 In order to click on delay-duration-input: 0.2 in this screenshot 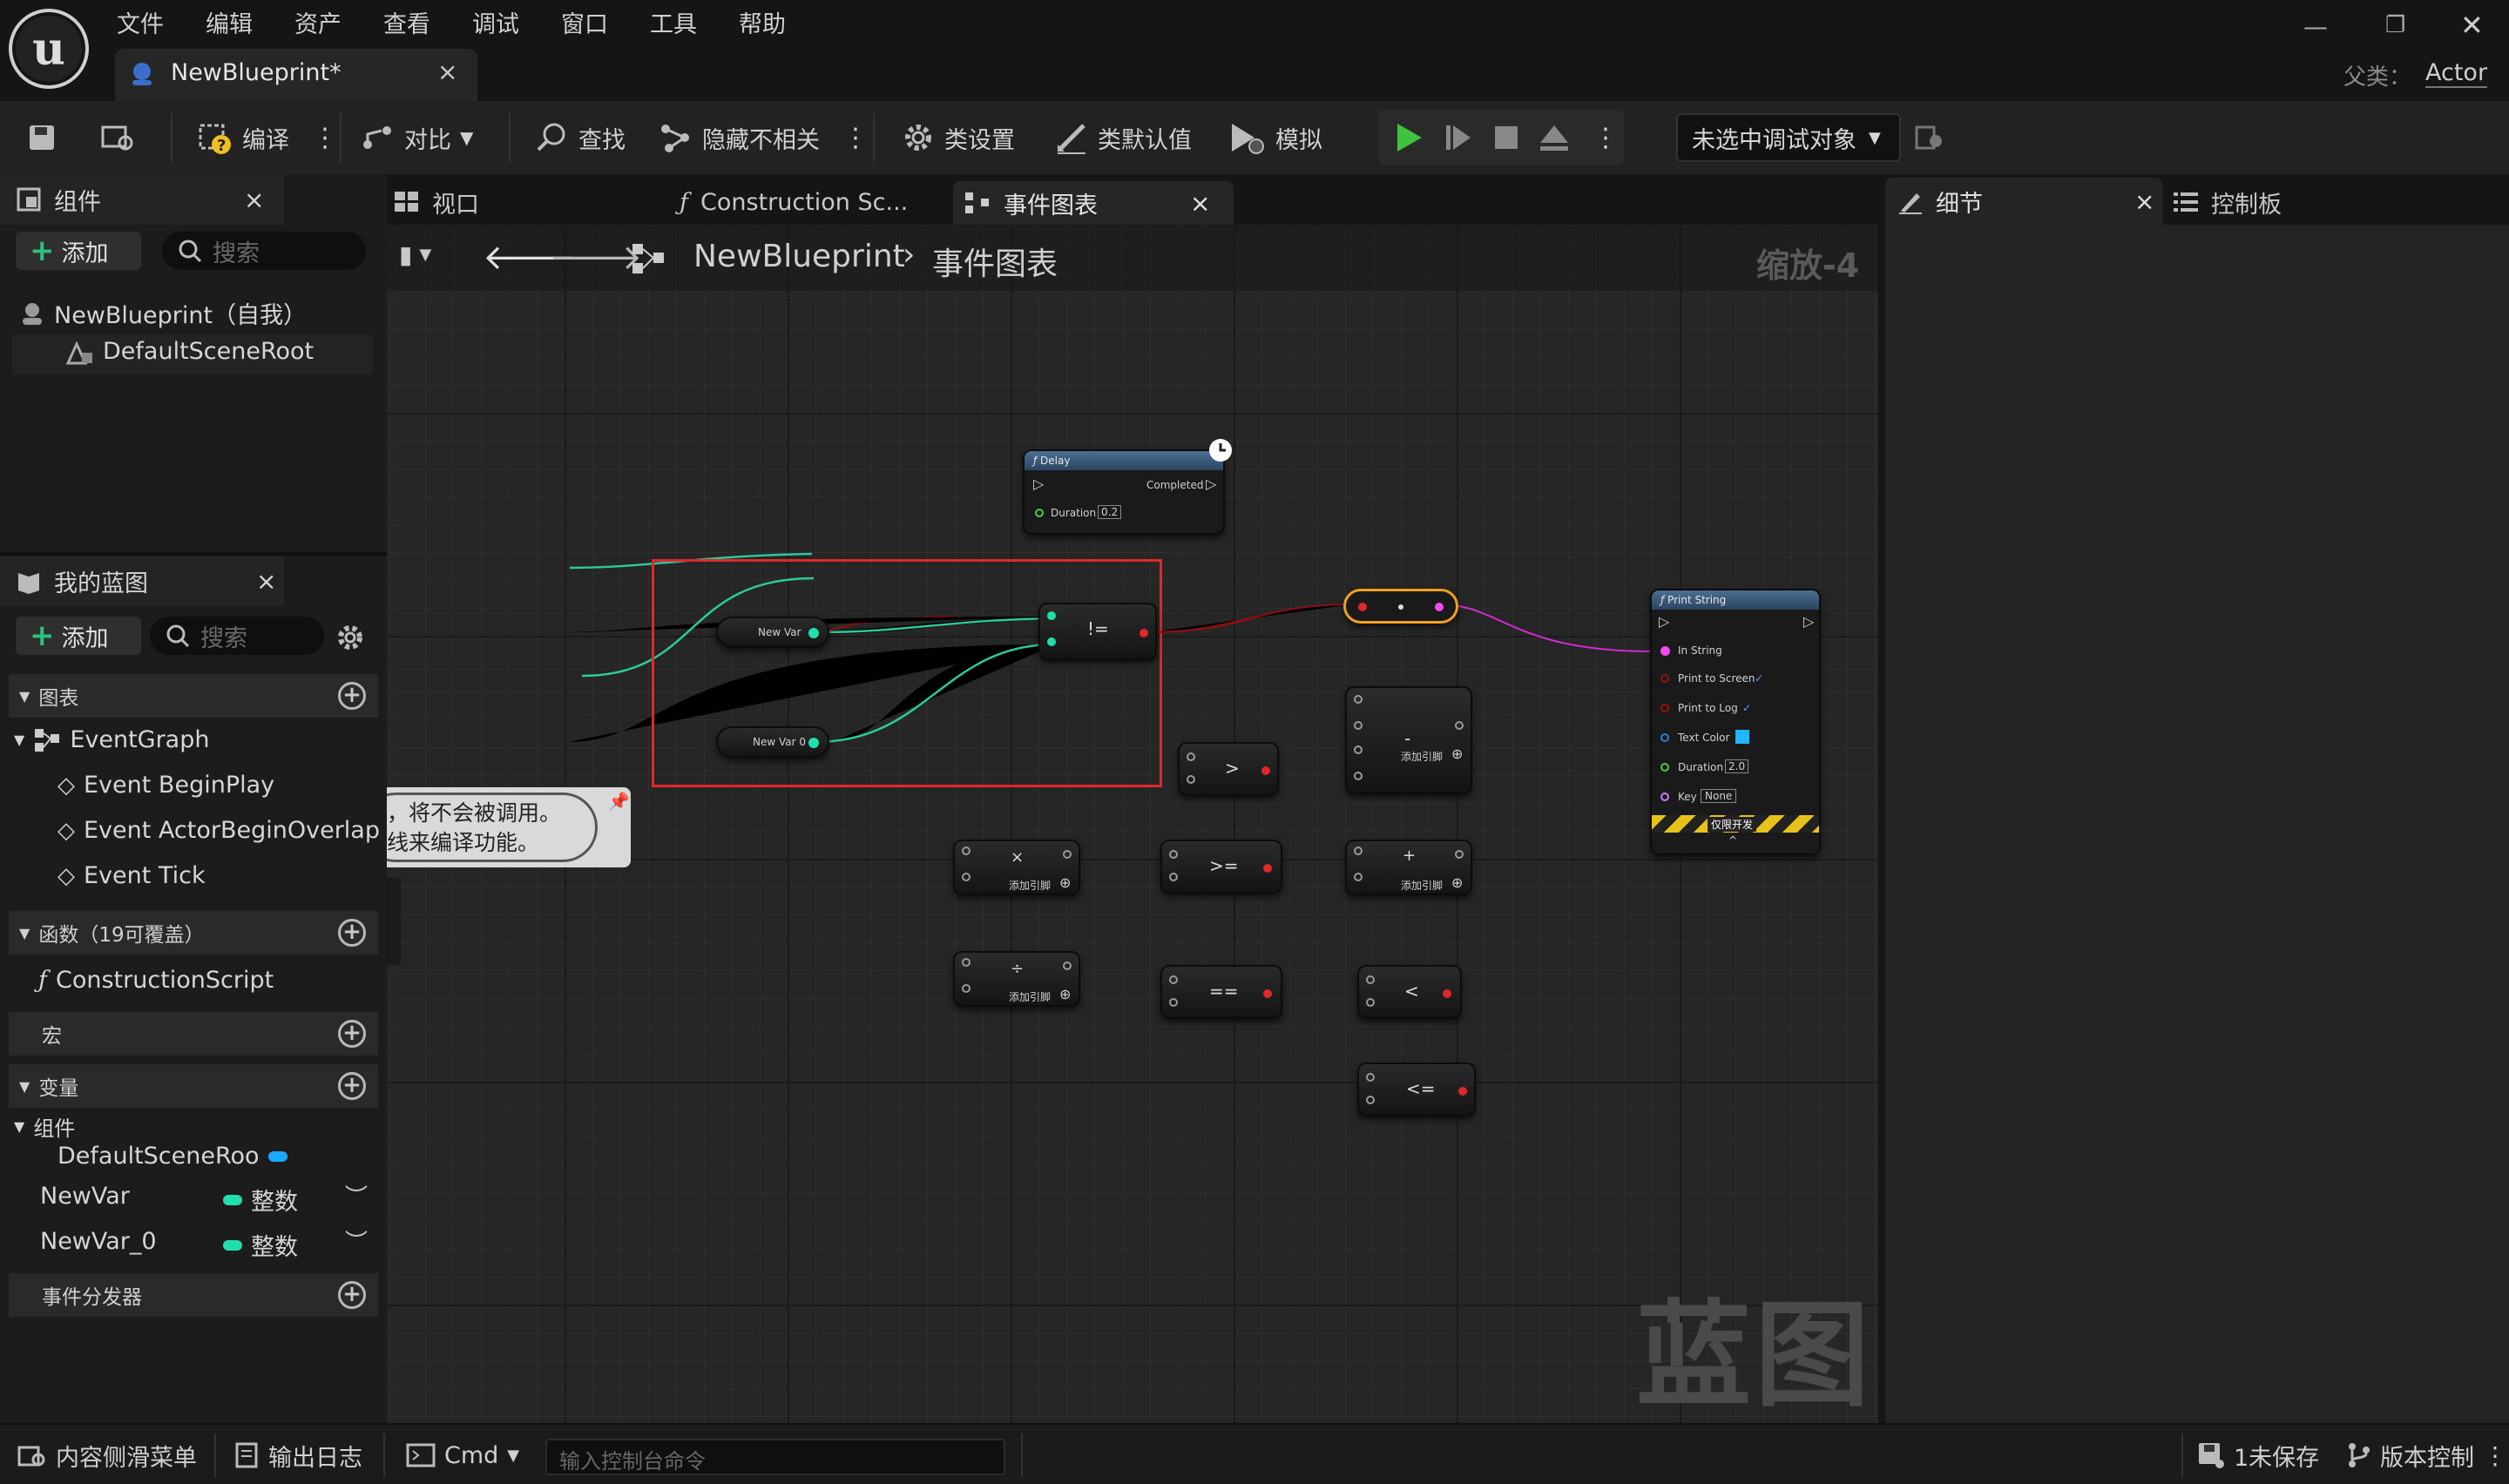, I will do `click(1110, 512)`.